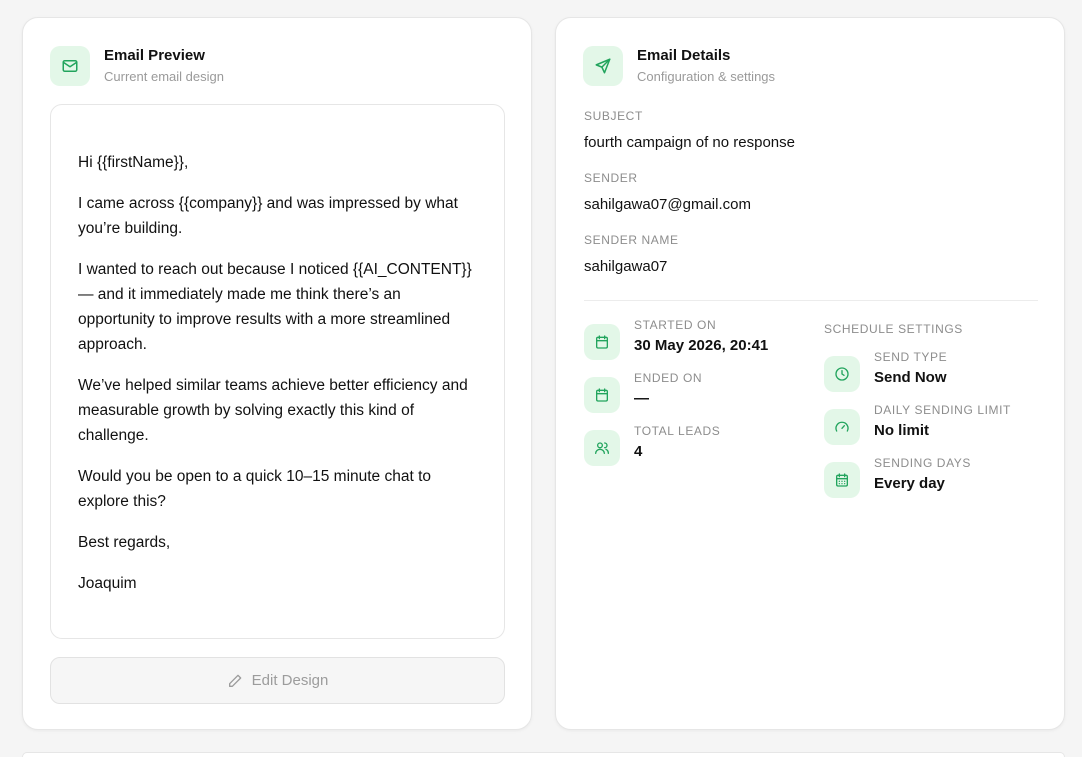  What do you see at coordinates (70, 66) in the screenshot?
I see `mail-icon` at bounding box center [70, 66].